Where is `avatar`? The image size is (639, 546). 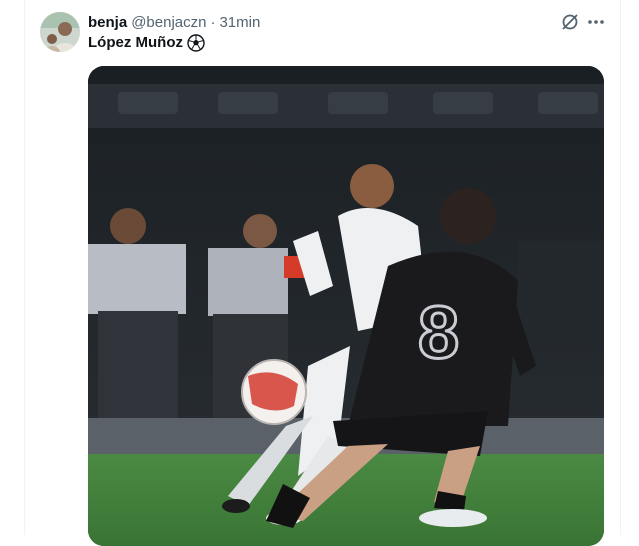 avatar is located at coordinates (60, 32).